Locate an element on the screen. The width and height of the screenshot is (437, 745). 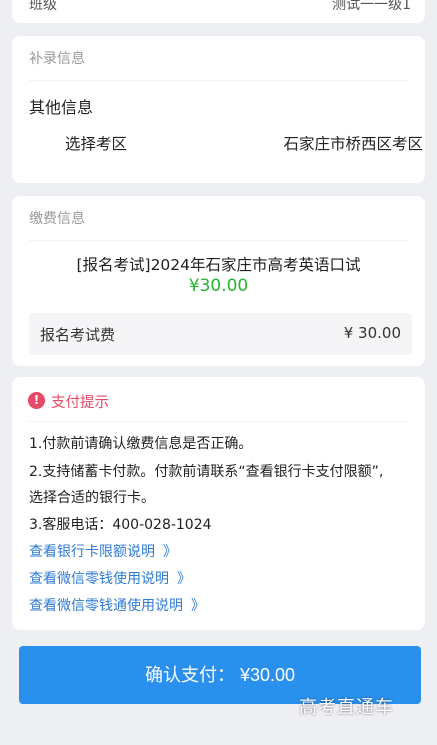
exam-area-select: 石家庄市桥西区考区 is located at coordinates (353, 143).